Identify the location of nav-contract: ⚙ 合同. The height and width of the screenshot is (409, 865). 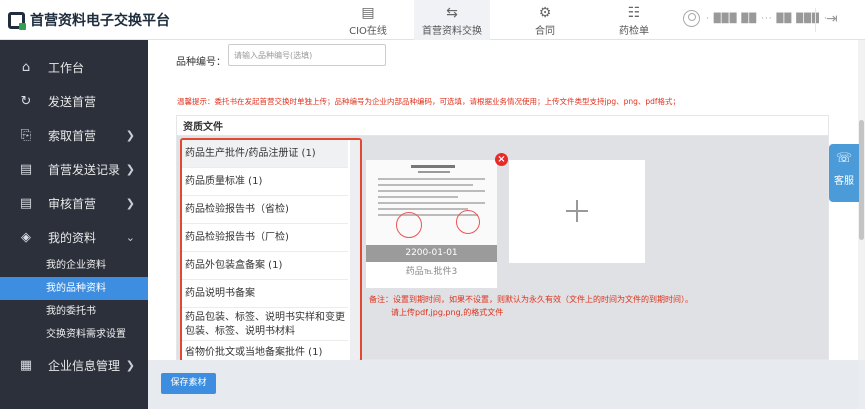
(545, 20).